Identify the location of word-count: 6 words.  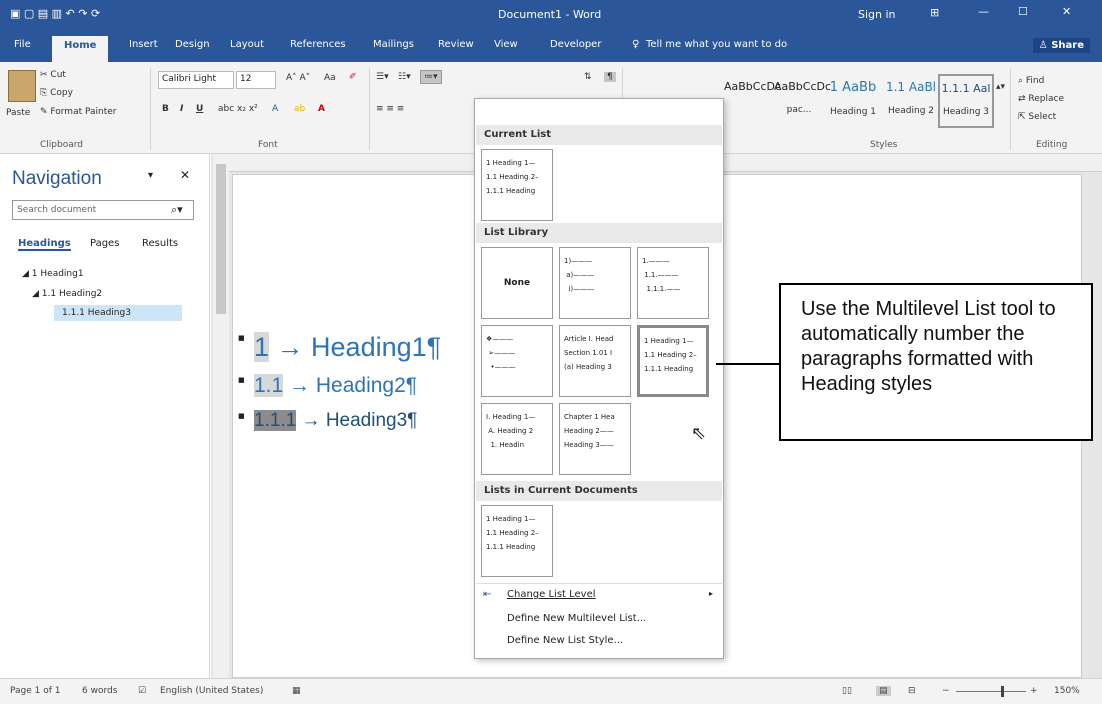
(99, 691).